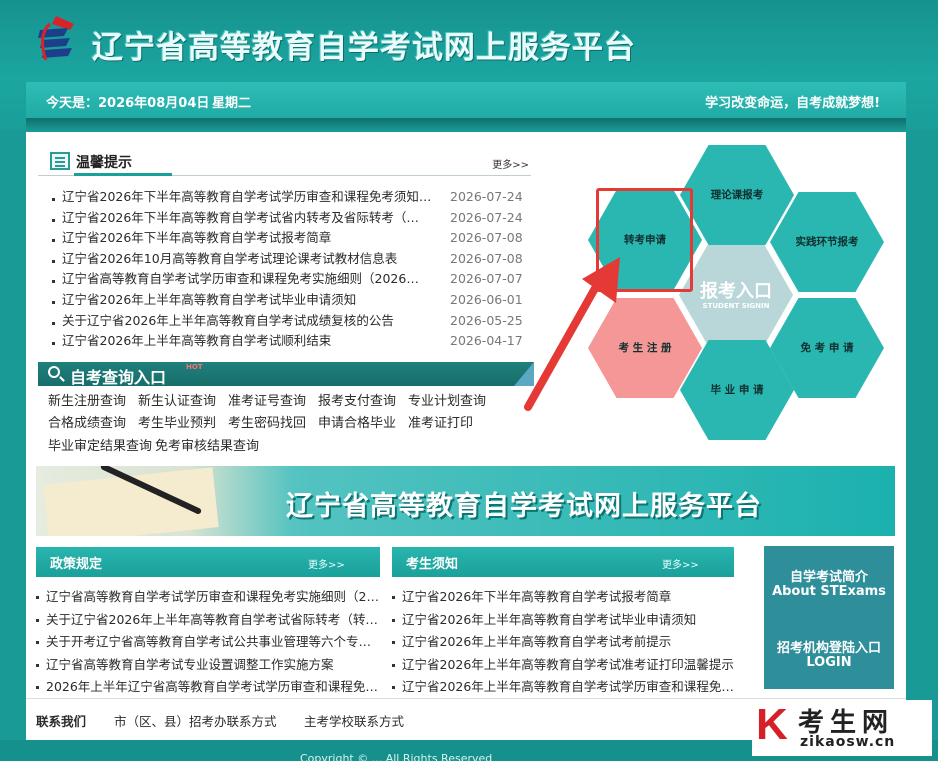 The width and height of the screenshot is (938, 761). I want to click on list-item: 辽宁省2026年下半年高等教育自学考试省内转考及省际转考（… 2026-07-24, so click(288, 218).